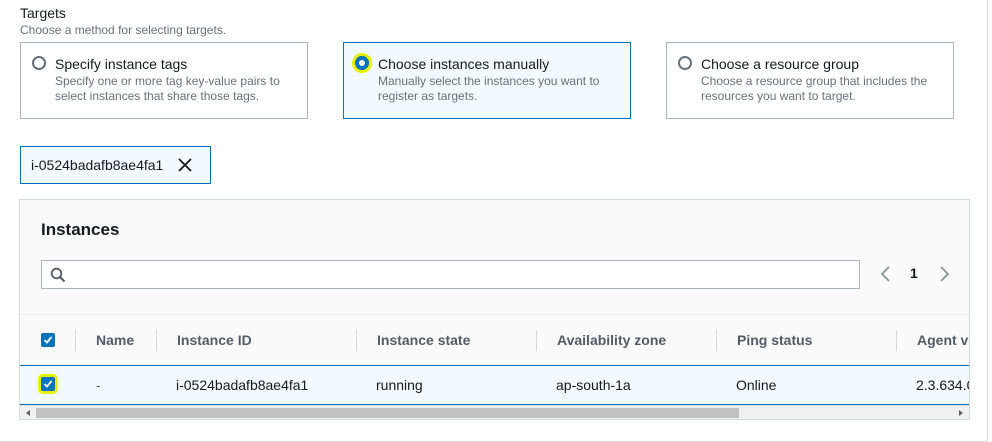 The width and height of the screenshot is (992, 442). Describe the element at coordinates (961, 412) in the screenshot. I see `scroll-right-icon` at that location.